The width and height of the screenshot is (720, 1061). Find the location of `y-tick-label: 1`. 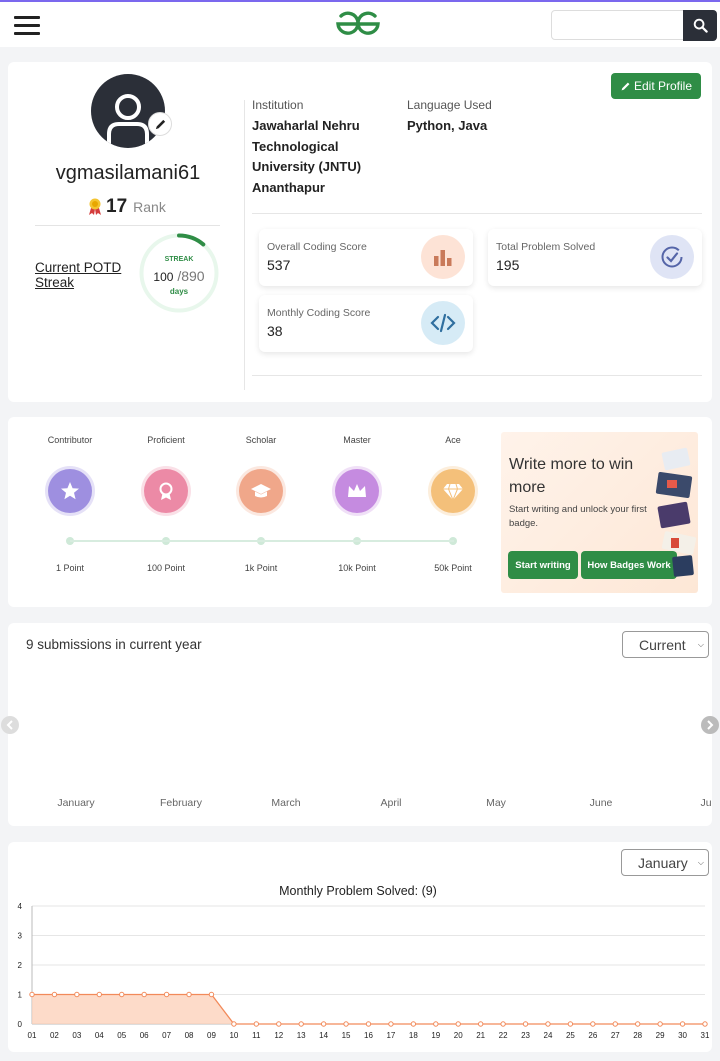

y-tick-label: 1 is located at coordinates (20, 995).